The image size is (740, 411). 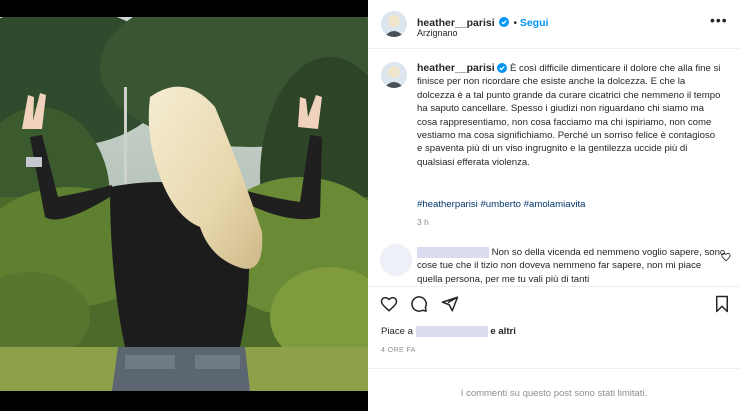 What do you see at coordinates (554, 24) in the screenshot?
I see `post-header: heather__parisi • Segui Arzignano •••` at bounding box center [554, 24].